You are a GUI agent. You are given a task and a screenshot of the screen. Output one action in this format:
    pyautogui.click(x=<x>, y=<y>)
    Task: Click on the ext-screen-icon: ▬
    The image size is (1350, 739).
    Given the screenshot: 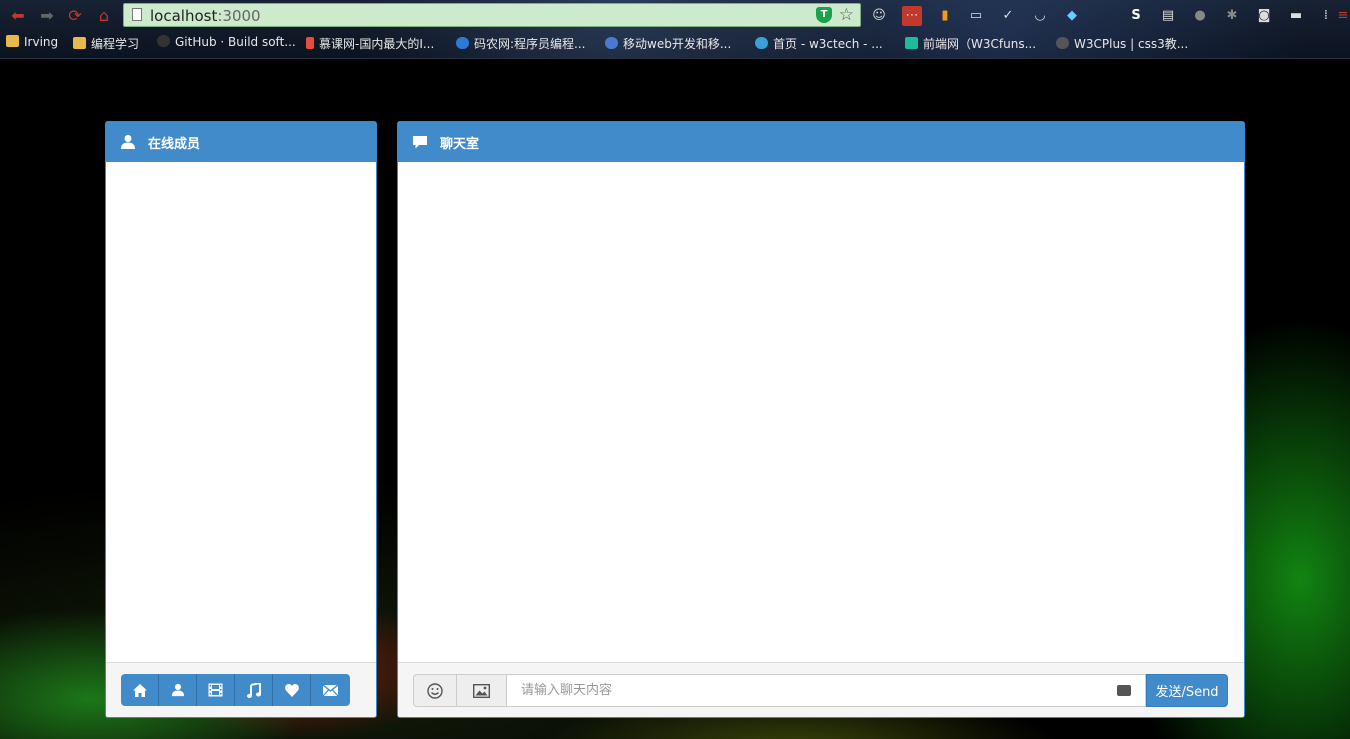 What is the action you would take?
    pyautogui.click(x=1296, y=16)
    